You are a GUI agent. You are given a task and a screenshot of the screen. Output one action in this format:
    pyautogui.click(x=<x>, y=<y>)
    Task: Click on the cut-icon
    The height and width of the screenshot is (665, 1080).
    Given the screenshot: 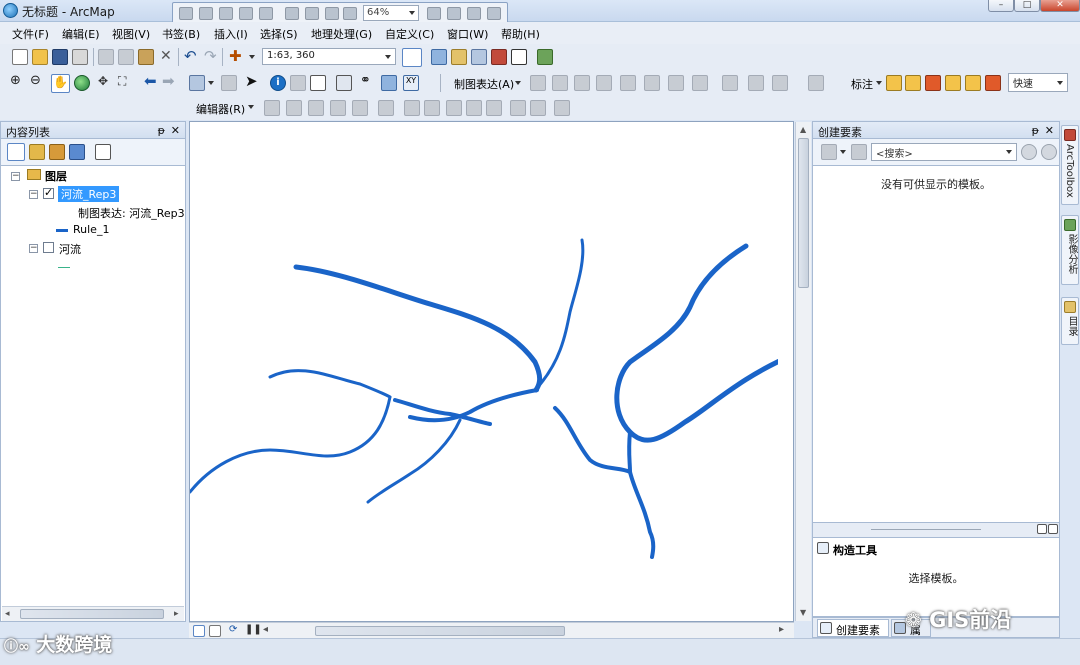 What is the action you would take?
    pyautogui.click(x=106, y=57)
    